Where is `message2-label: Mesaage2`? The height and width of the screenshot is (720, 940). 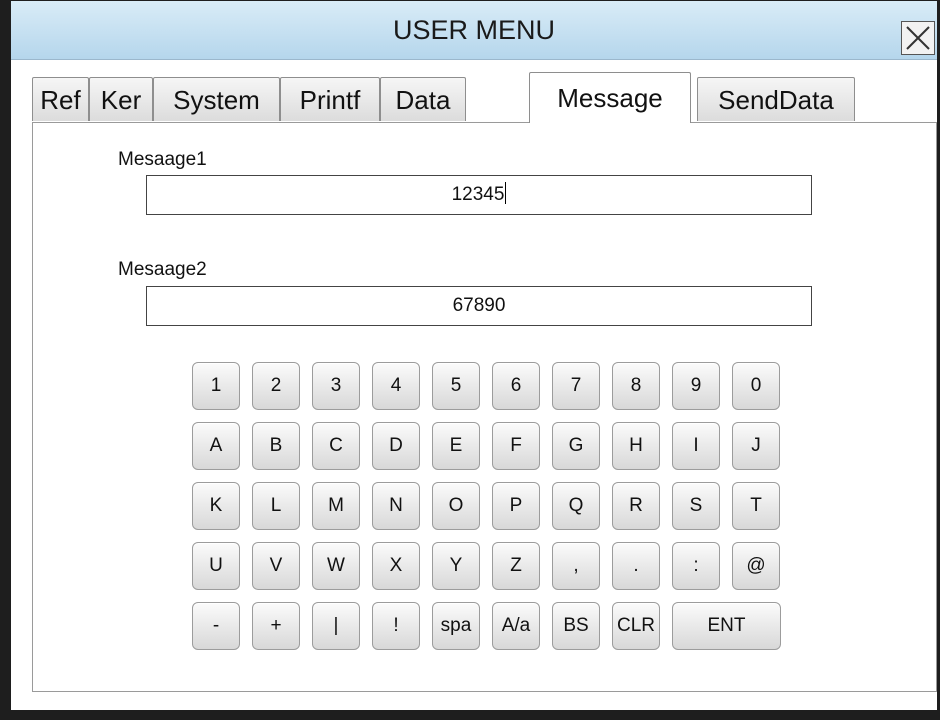
message2-label: Mesaage2 is located at coordinates (162, 269).